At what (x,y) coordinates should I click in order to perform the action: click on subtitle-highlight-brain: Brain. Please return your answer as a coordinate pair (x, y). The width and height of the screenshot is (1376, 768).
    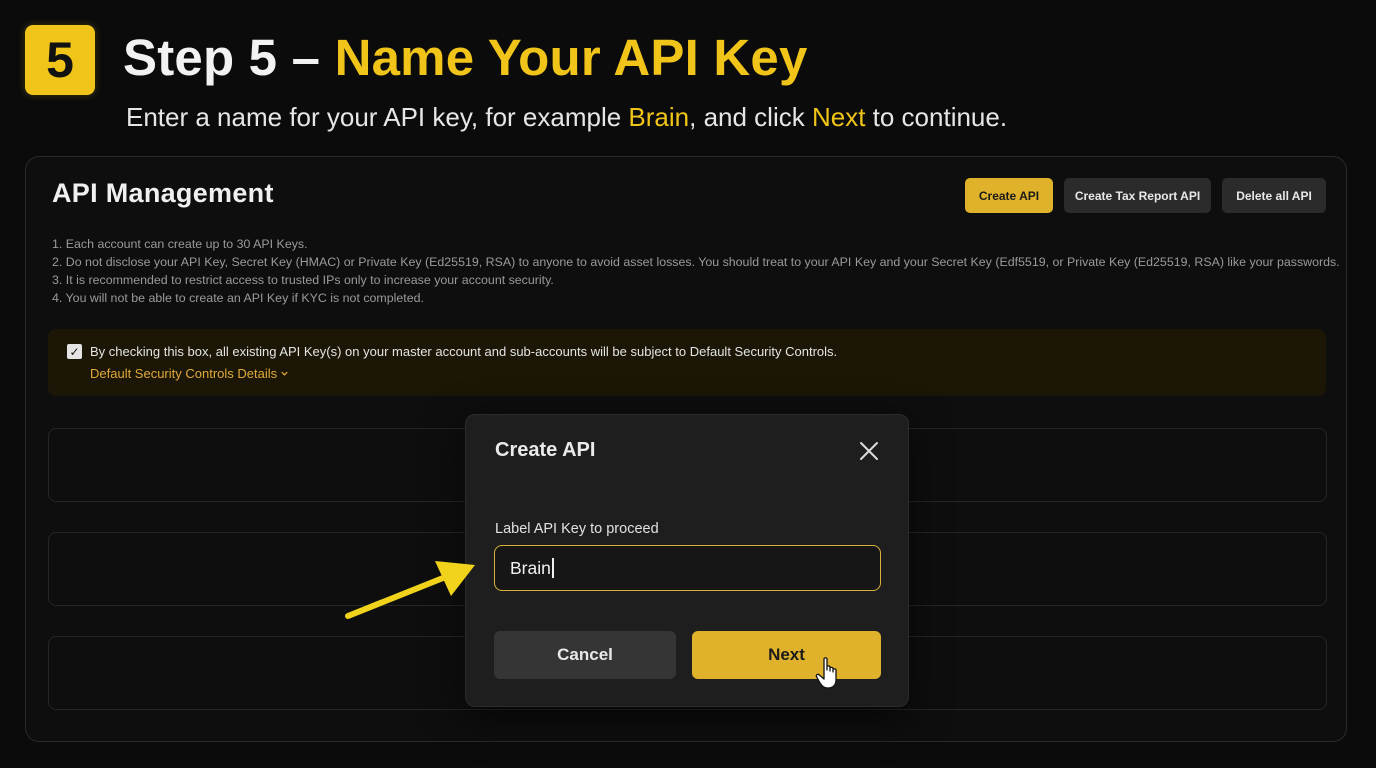
    Looking at the image, I should click on (659, 117).